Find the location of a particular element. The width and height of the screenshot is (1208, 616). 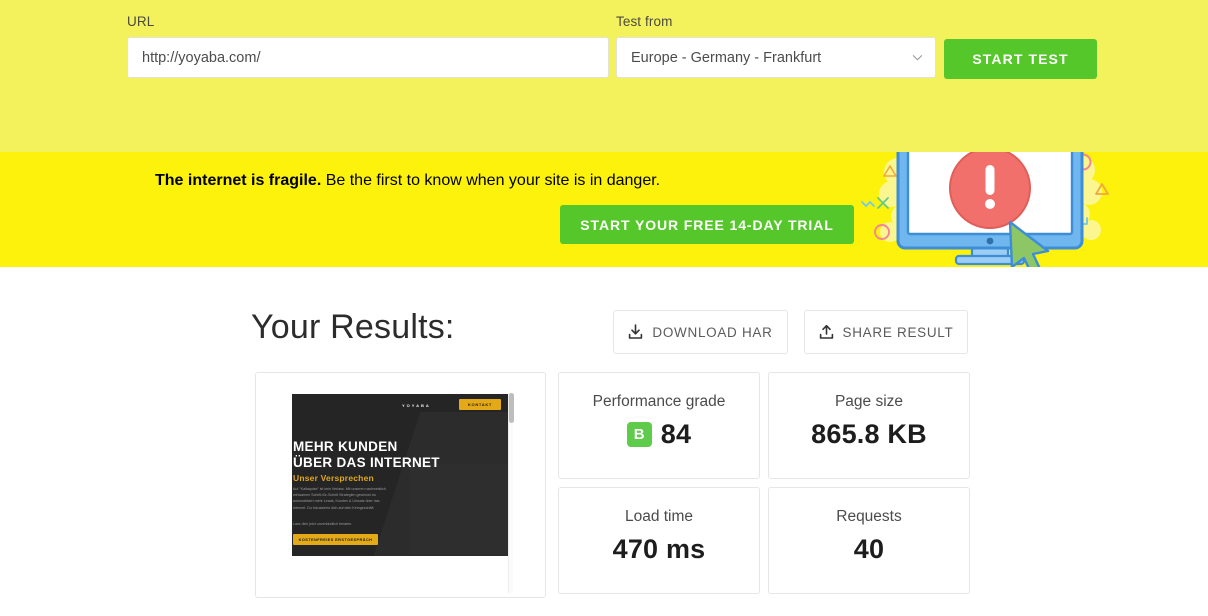

download-har-button: DOWNLOAD HAR is located at coordinates (700, 332).